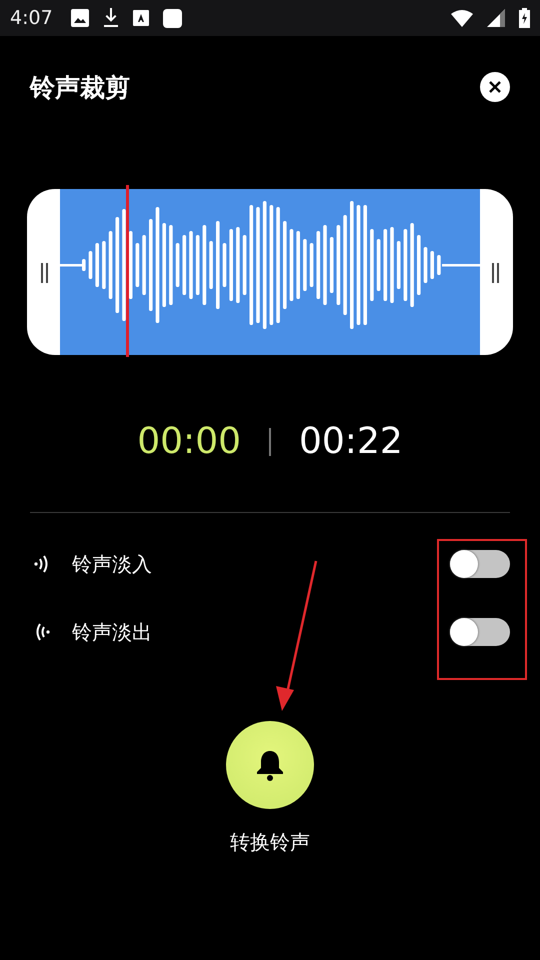 Image resolution: width=540 pixels, height=960 pixels. I want to click on page-title: 铃声裁剪, so click(80, 88).